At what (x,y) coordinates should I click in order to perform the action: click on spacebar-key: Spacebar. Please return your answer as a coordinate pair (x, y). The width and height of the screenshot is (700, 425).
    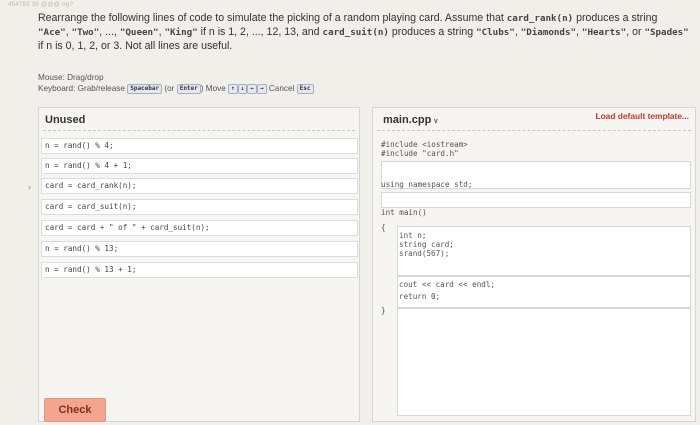
    Looking at the image, I should click on (145, 89).